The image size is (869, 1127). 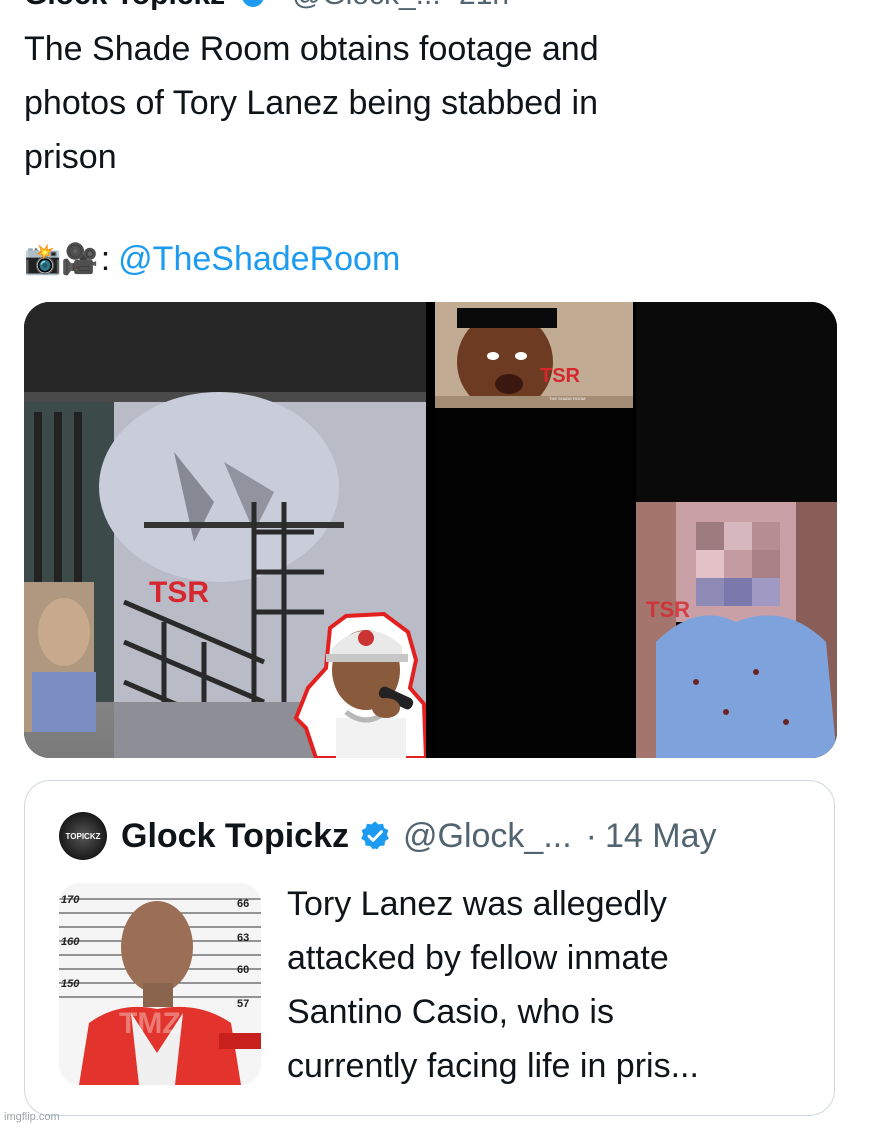 I want to click on scale-label-160: 160, so click(x=70, y=942).